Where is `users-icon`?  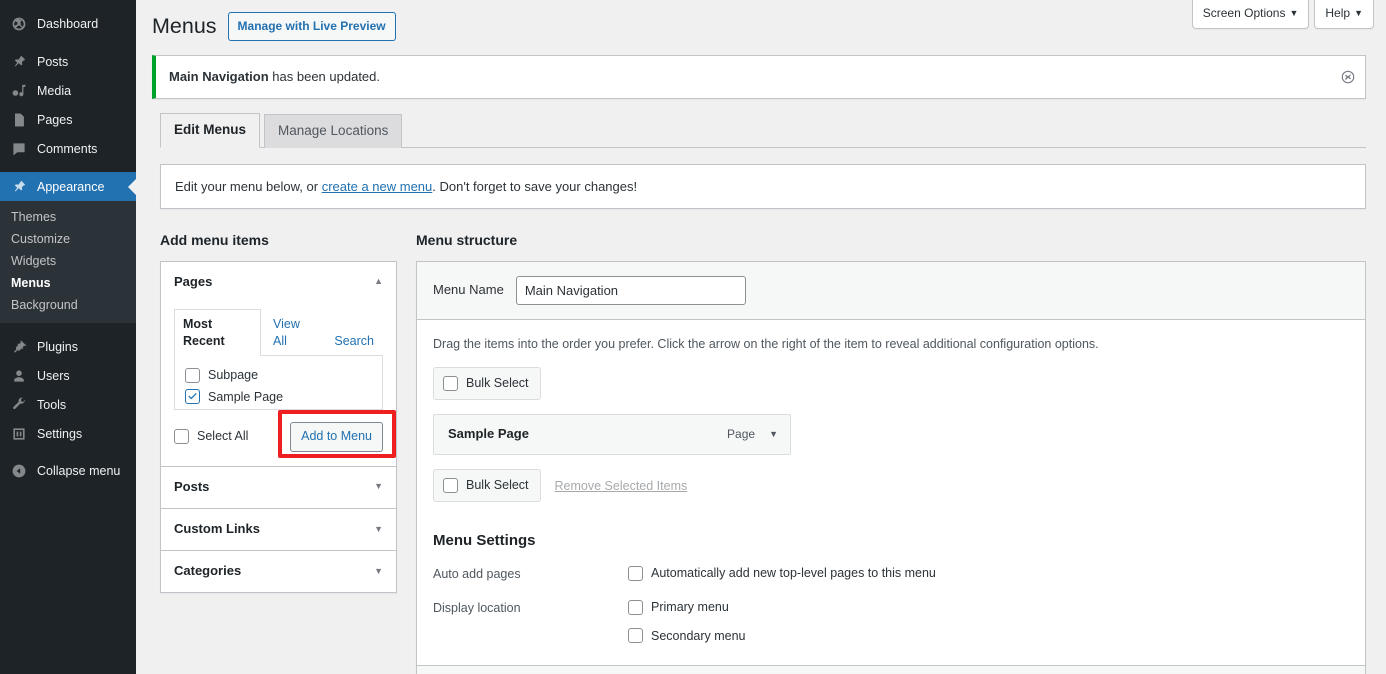 users-icon is located at coordinates (19, 376).